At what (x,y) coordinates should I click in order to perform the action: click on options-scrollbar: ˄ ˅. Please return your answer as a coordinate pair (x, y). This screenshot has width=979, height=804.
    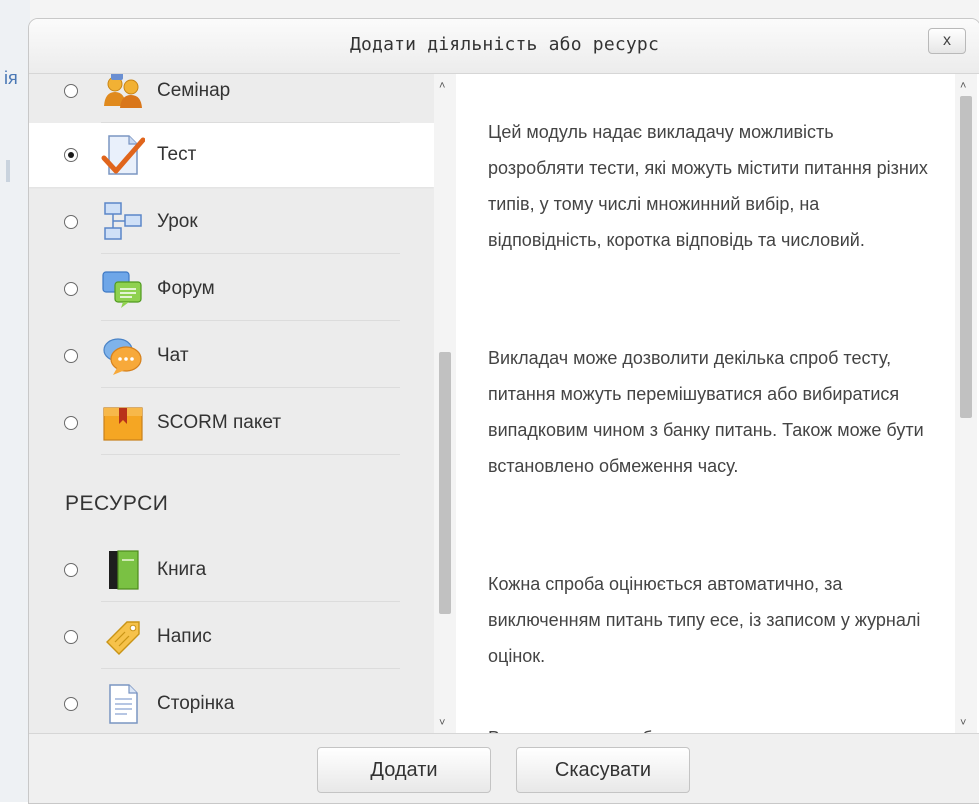
    Looking at the image, I should click on (445, 403).